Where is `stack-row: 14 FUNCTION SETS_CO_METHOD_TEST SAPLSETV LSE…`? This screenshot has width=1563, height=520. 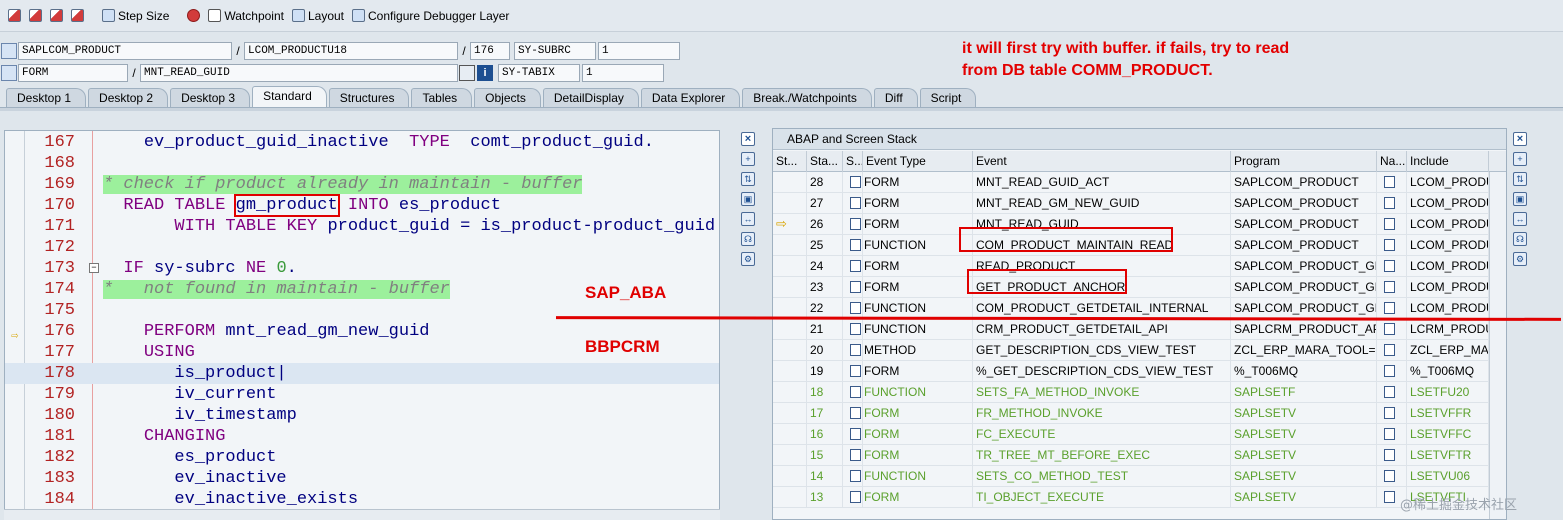
stack-row: 14 FUNCTION SETS_CO_METHOD_TEST SAPLSETV LSE… is located at coordinates (1139, 476).